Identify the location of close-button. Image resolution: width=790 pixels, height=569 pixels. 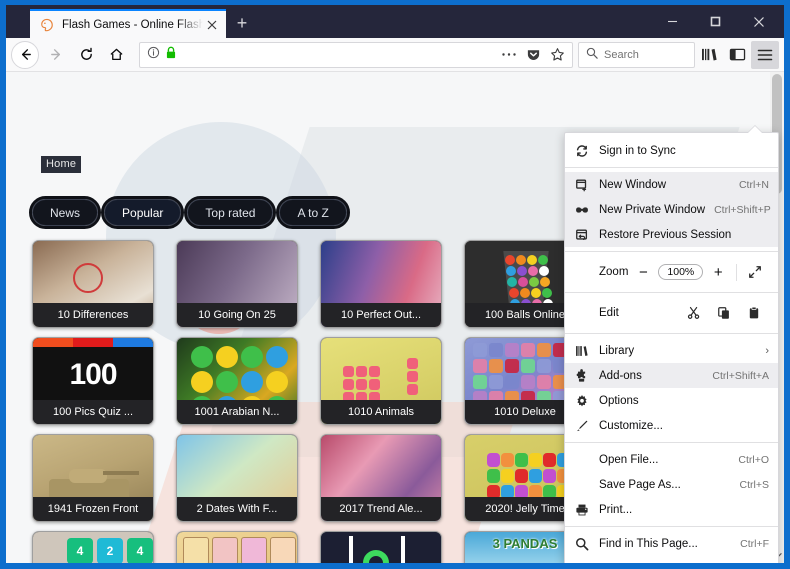
(758, 21).